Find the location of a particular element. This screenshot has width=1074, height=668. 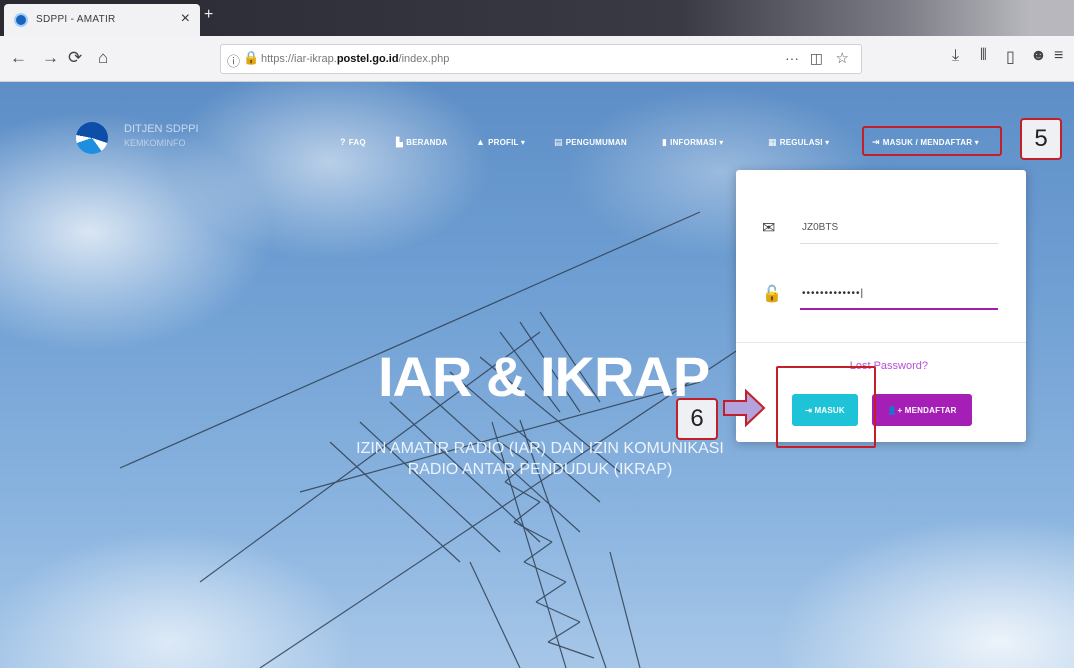

panel-divider is located at coordinates (881, 342).